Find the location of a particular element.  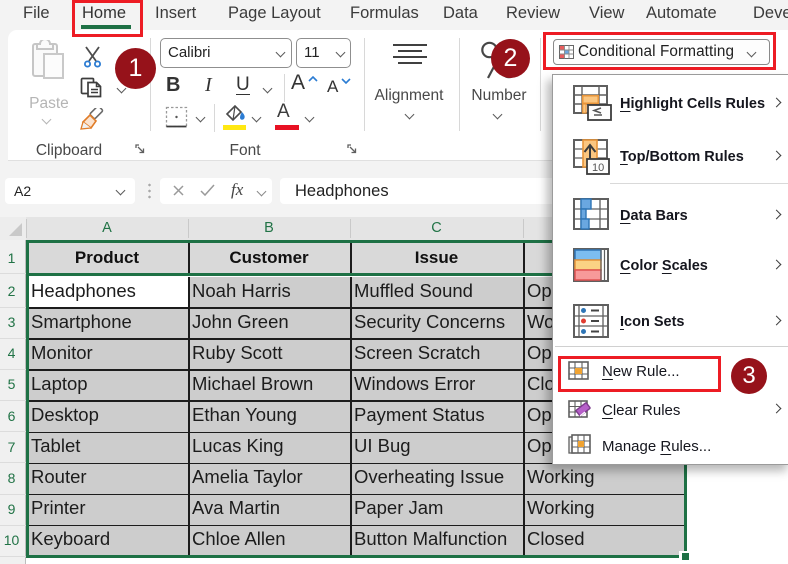

svg-text: 10 is located at coordinates (598, 168).